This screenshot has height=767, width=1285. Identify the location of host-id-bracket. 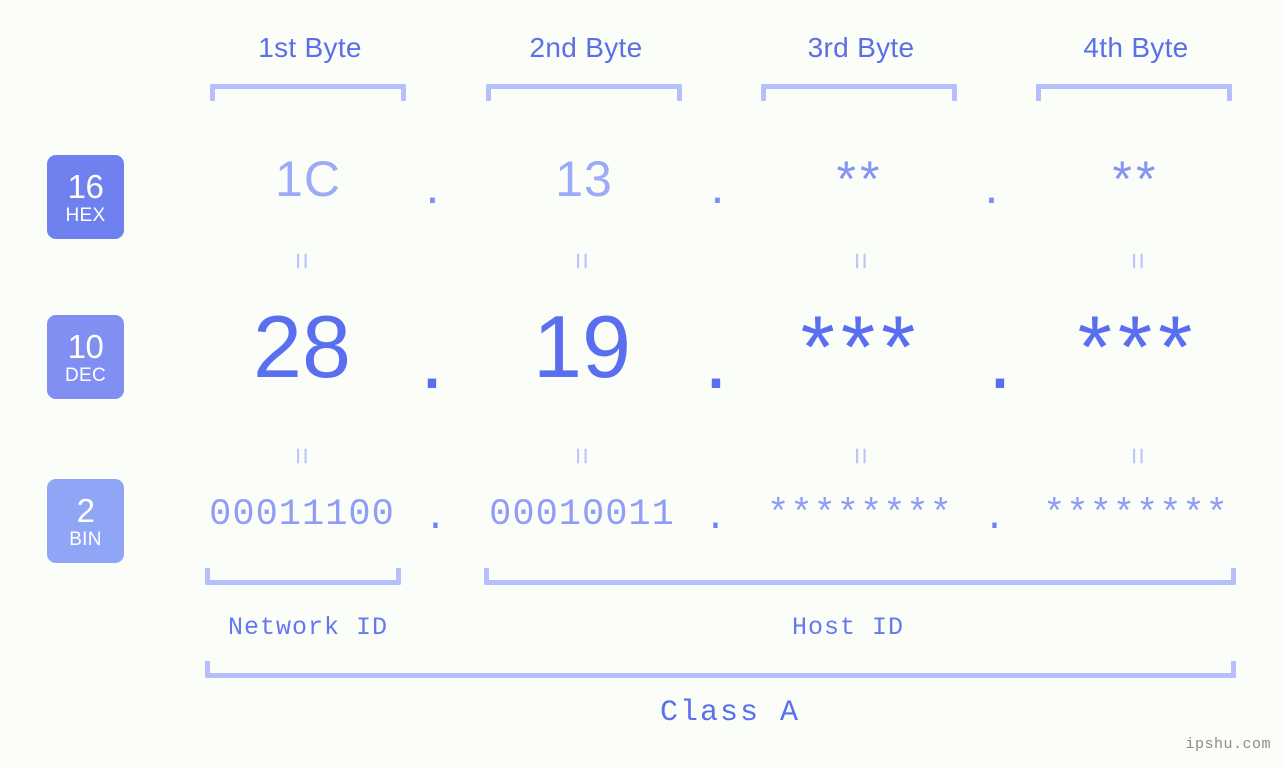
(860, 576).